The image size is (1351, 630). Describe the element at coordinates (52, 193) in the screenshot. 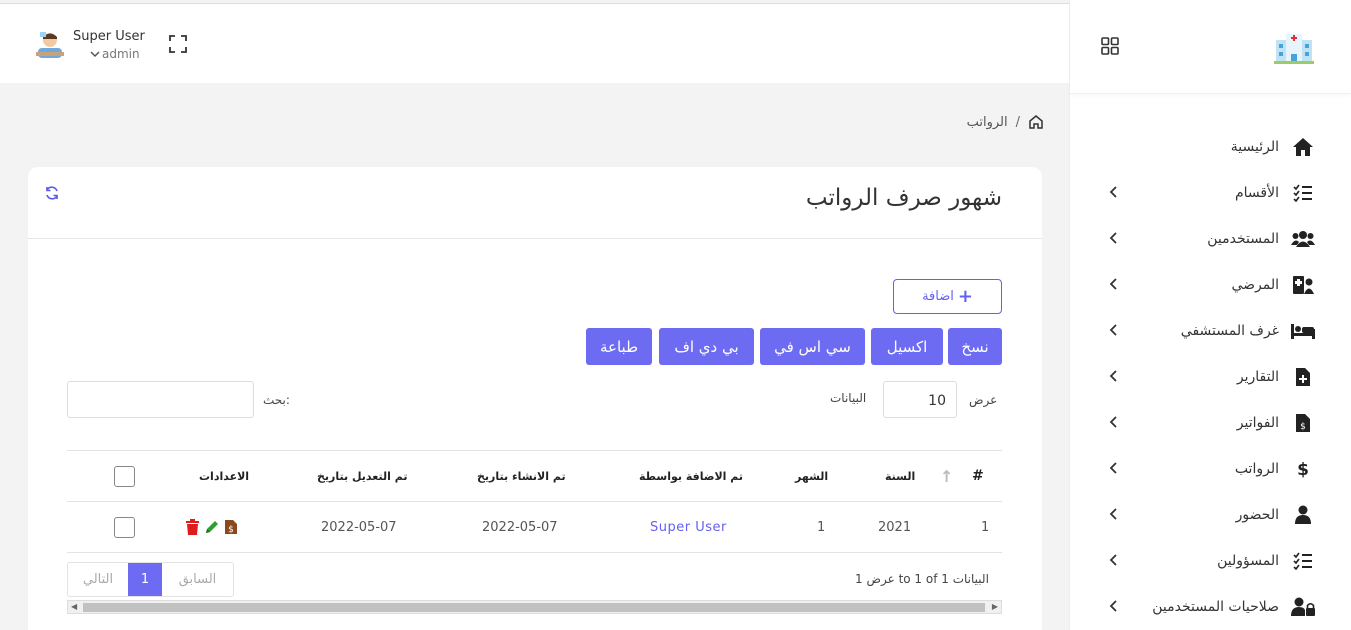

I see `refresh-icon` at that location.